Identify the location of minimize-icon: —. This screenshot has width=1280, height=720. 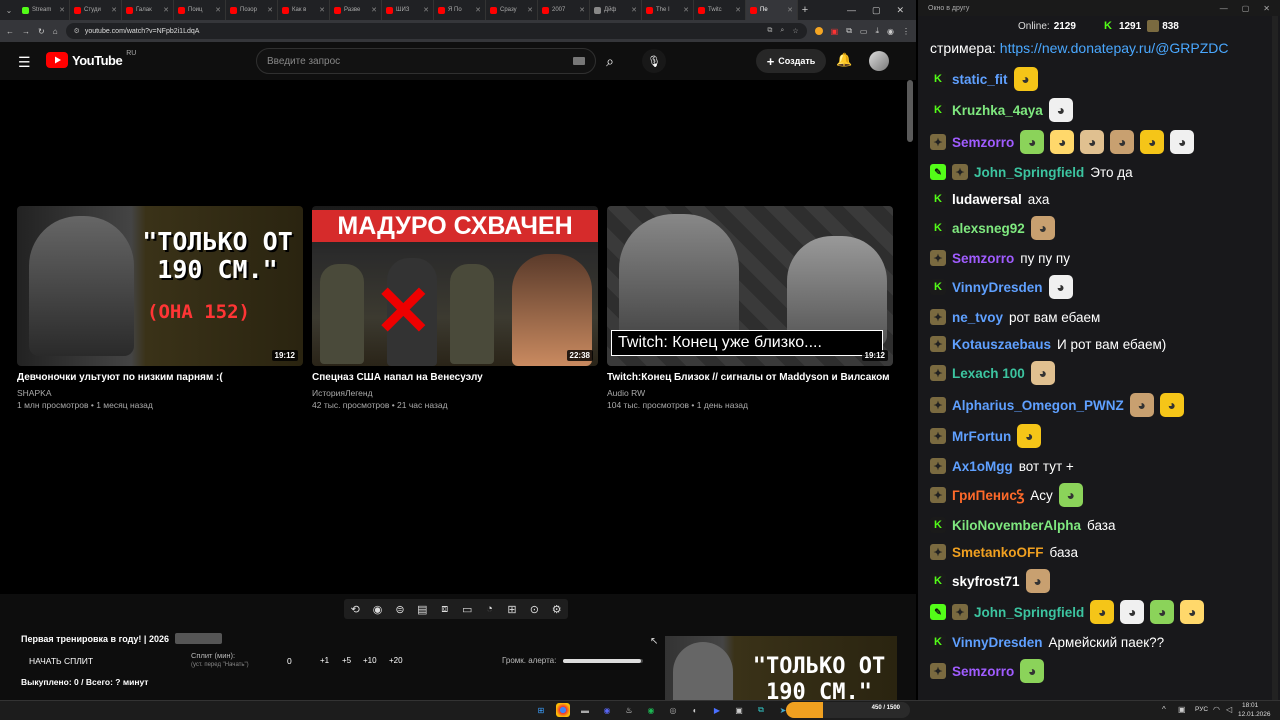
(851, 10).